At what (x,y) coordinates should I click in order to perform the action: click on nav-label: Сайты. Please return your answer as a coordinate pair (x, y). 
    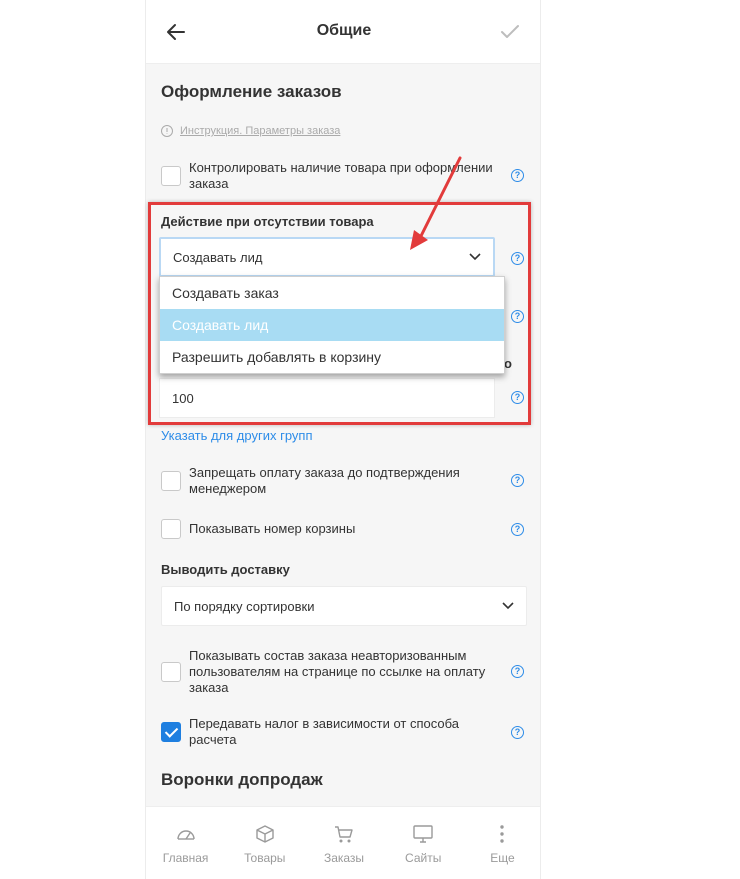
    Looking at the image, I should click on (423, 858).